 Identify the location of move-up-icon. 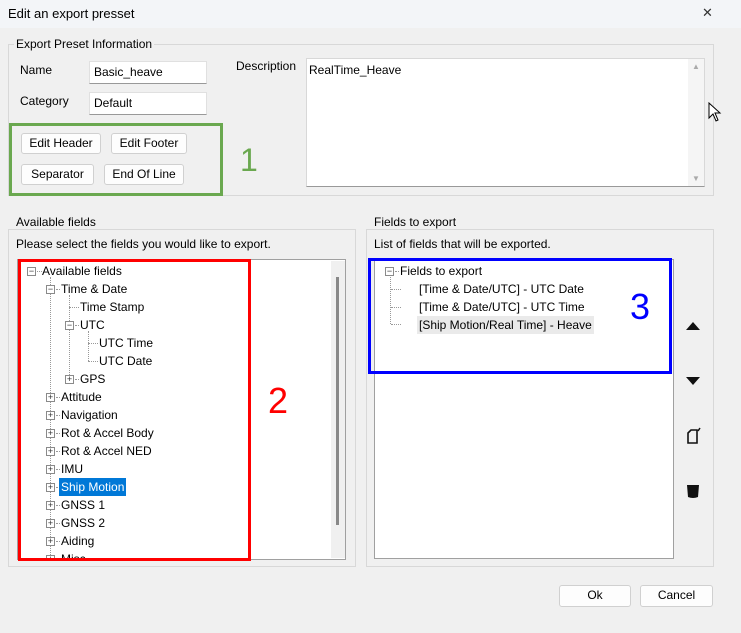
(693, 326).